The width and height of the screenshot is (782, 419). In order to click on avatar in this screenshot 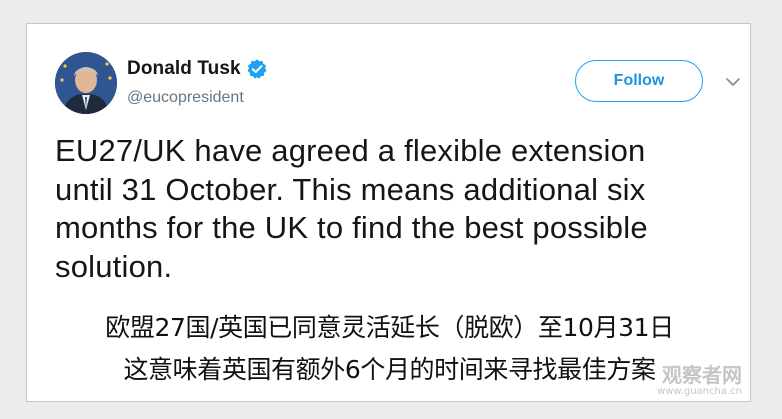, I will do `click(86, 83)`.